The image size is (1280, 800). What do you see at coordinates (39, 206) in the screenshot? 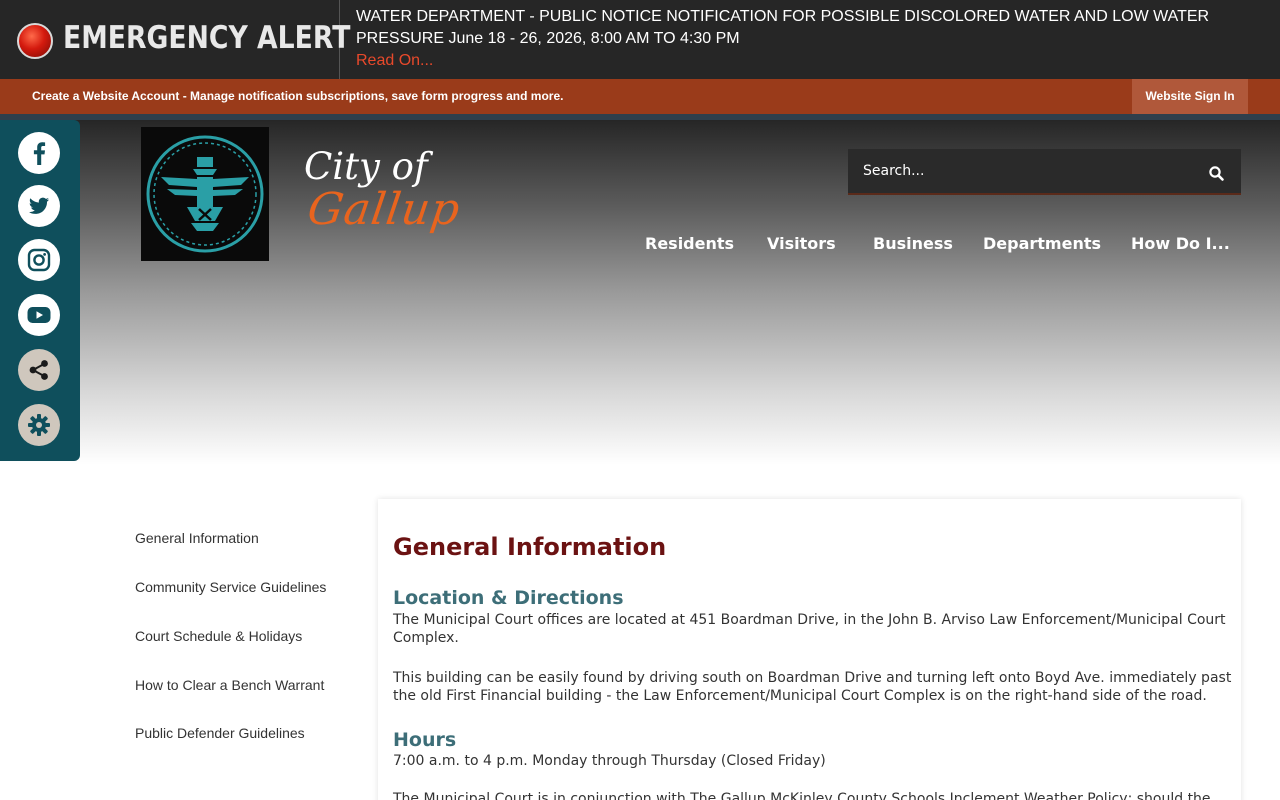
I see `twitter-icon` at bounding box center [39, 206].